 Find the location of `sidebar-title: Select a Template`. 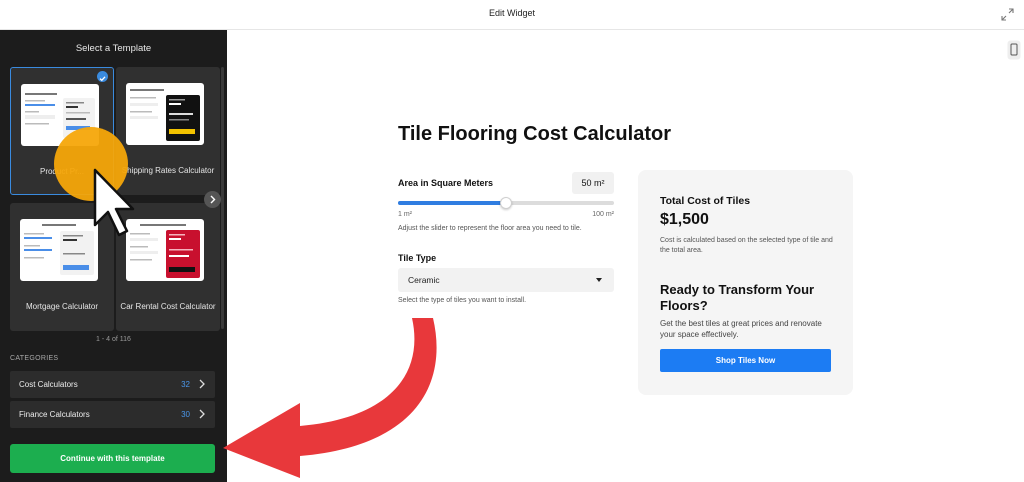

sidebar-title: Select a Template is located at coordinates (113, 48).